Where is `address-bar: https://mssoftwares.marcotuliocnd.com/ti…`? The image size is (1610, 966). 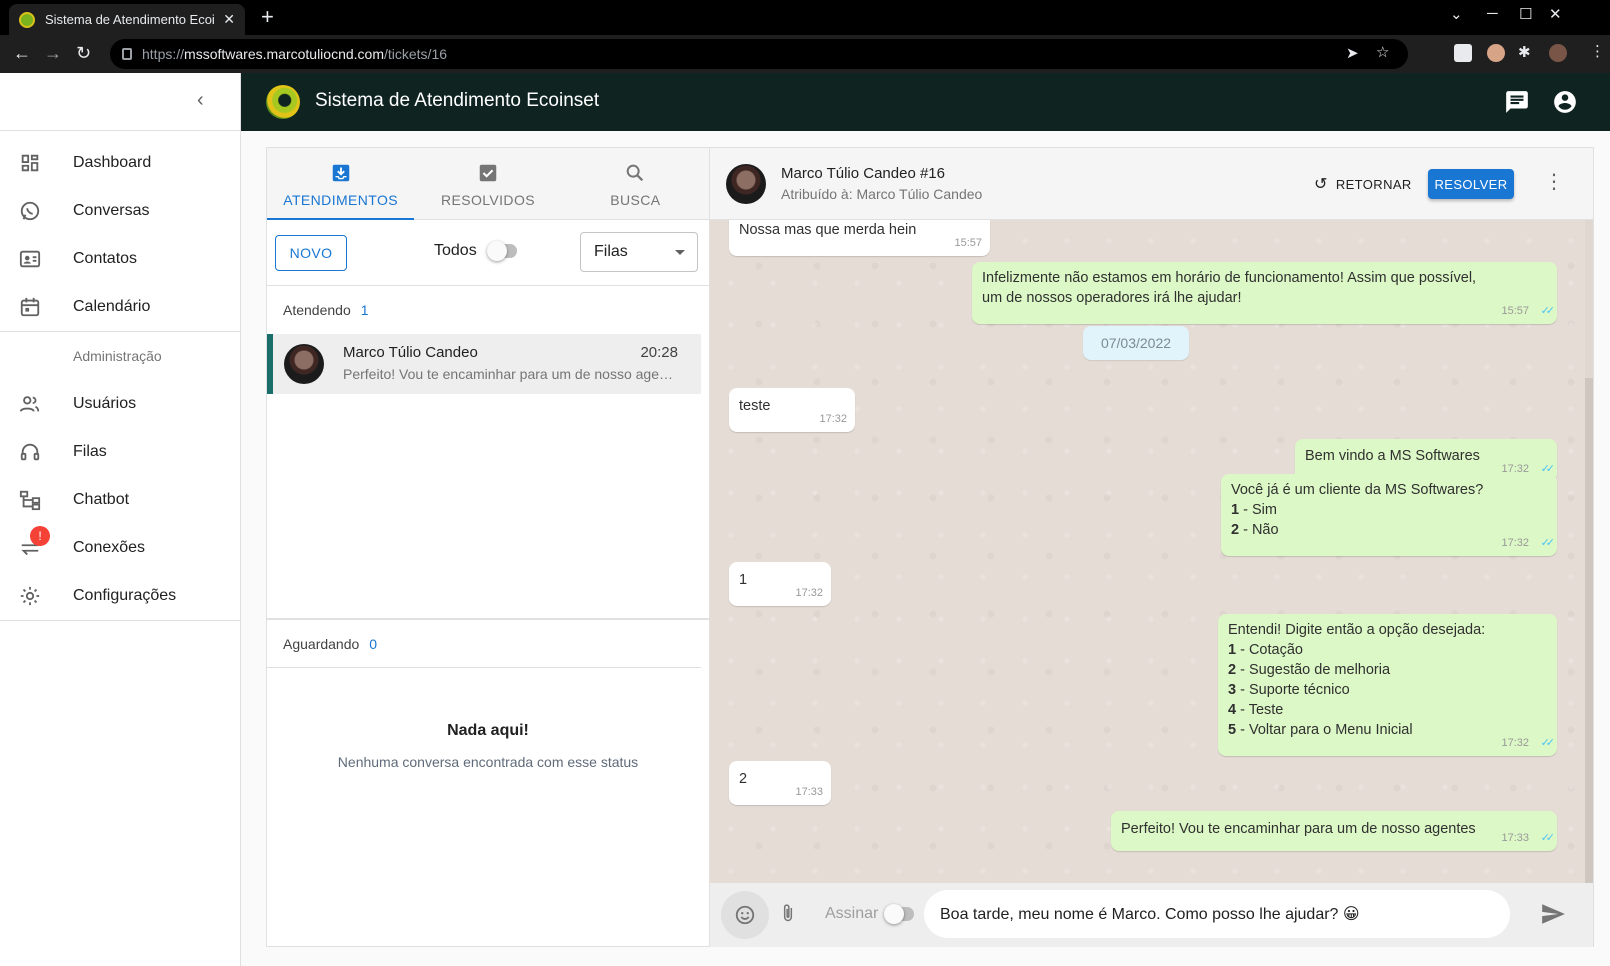 address-bar: https://mssoftwares.marcotuliocnd.com/ti… is located at coordinates (759, 54).